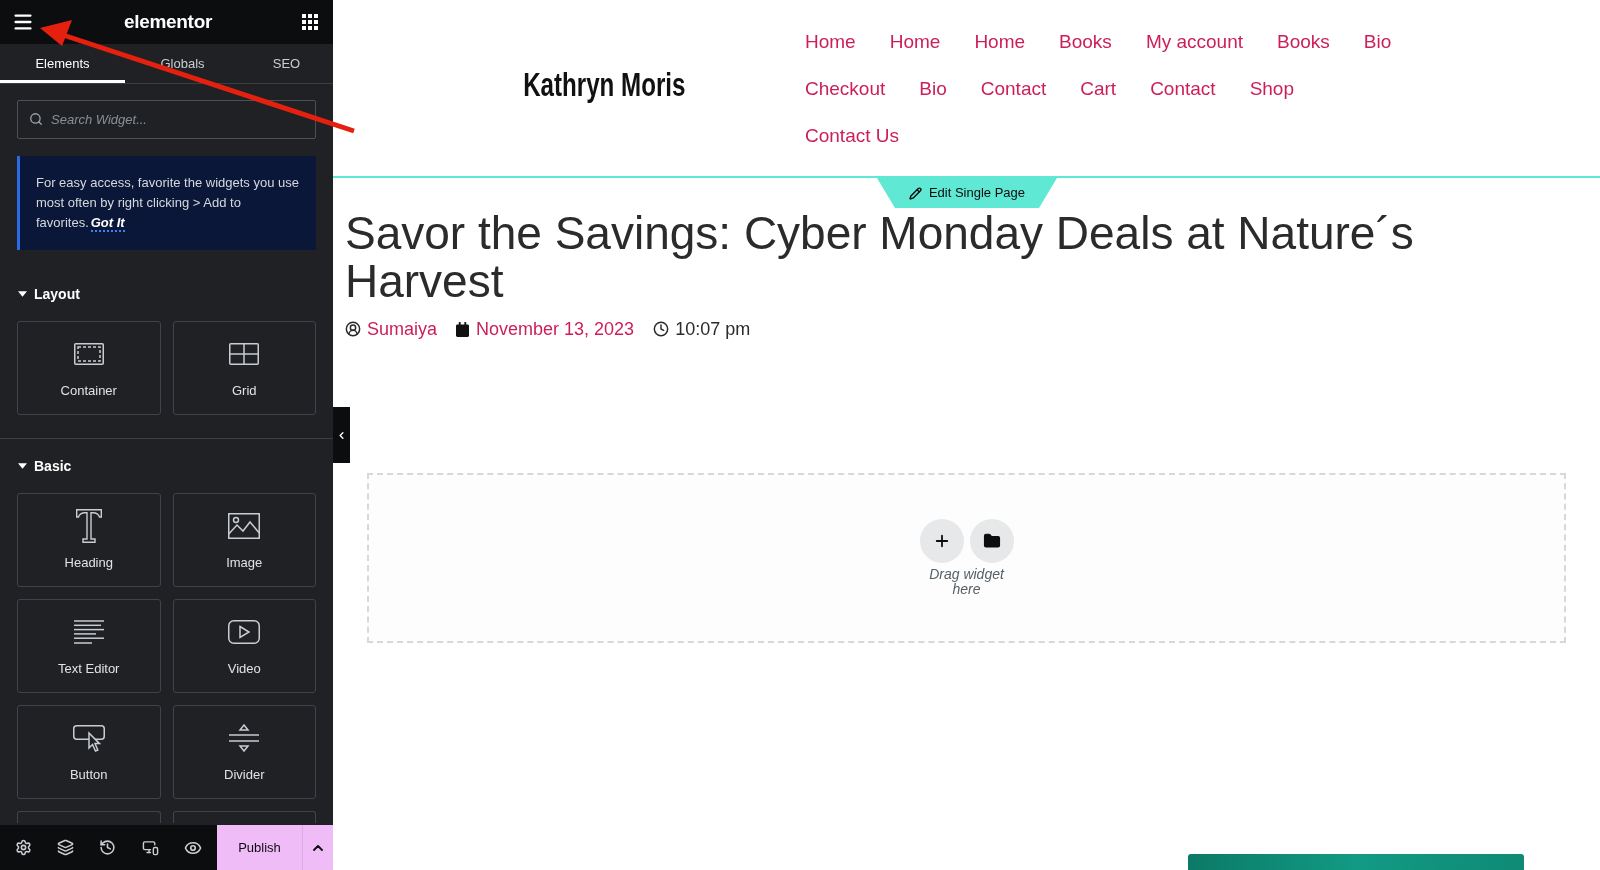 This screenshot has height=870, width=1600. What do you see at coordinates (402, 329) in the screenshot?
I see `author-link: Sumaiya` at bounding box center [402, 329].